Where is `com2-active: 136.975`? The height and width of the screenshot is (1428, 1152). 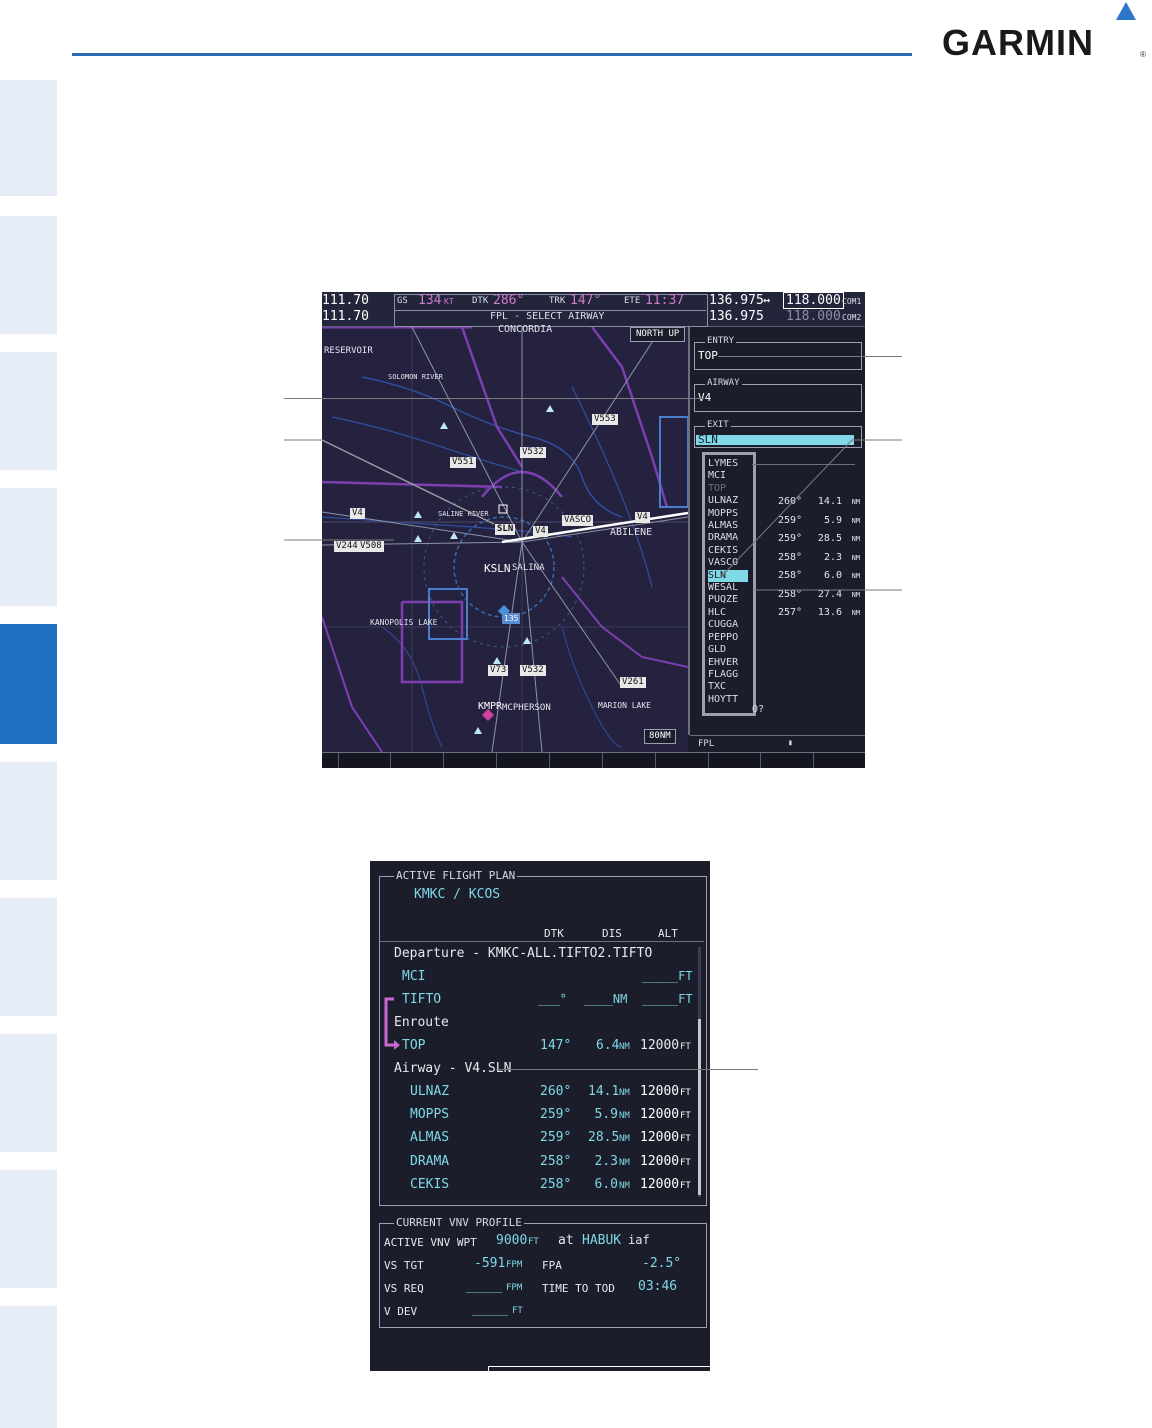 com2-active: 136.975 is located at coordinates (736, 316).